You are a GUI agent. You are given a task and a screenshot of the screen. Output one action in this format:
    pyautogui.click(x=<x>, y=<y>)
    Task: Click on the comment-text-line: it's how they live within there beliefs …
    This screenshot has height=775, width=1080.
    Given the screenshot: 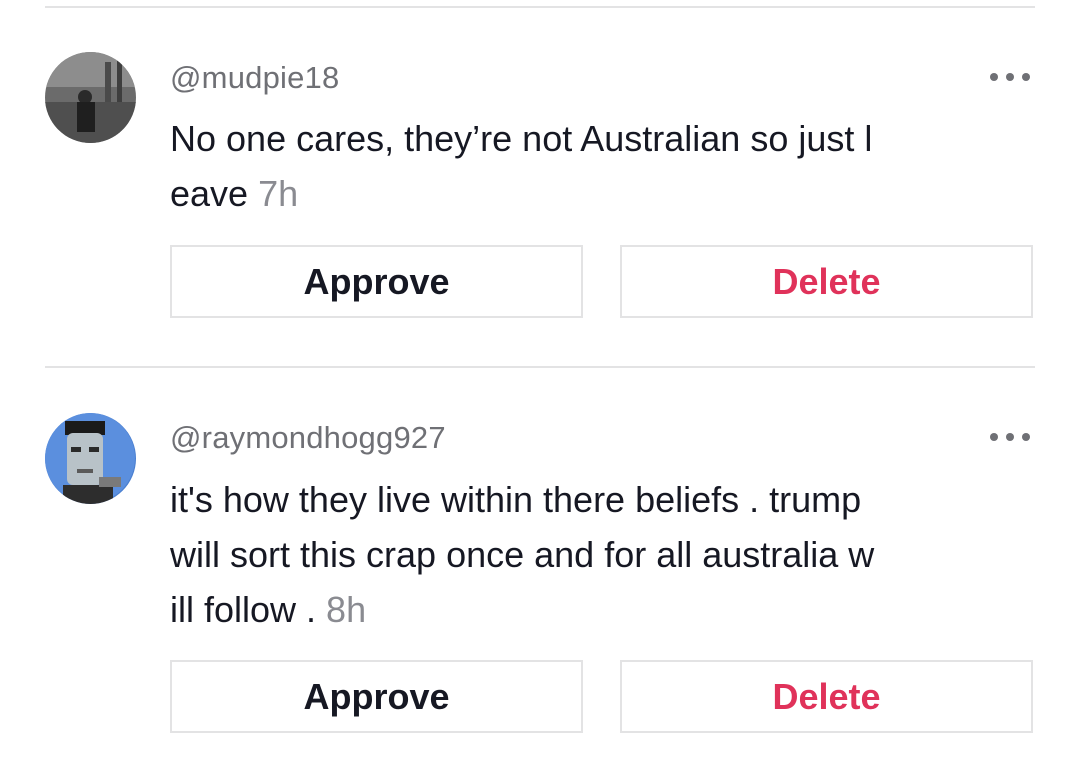 What is the action you would take?
    pyautogui.click(x=516, y=499)
    